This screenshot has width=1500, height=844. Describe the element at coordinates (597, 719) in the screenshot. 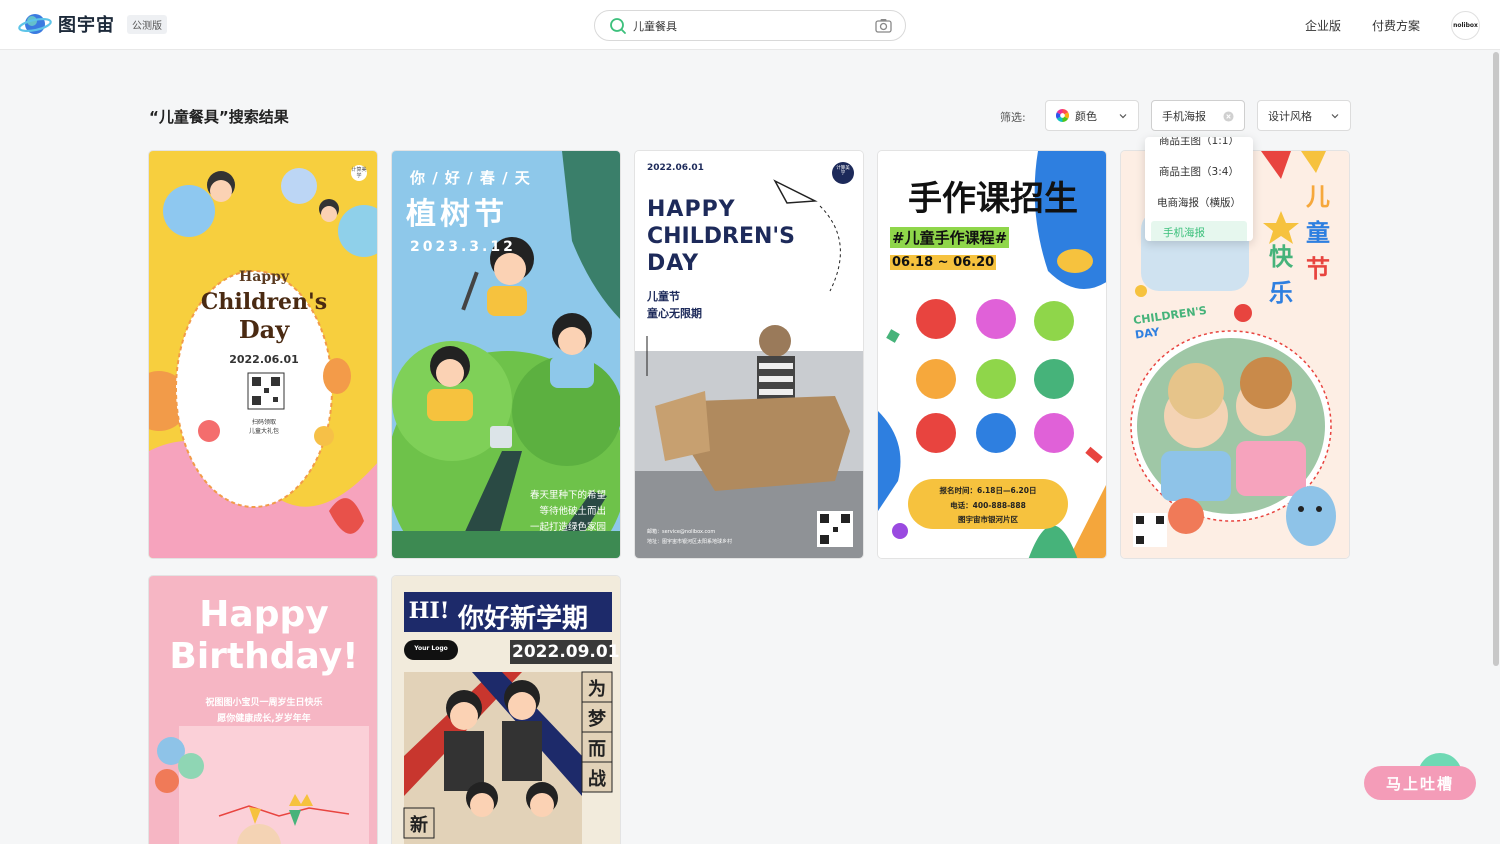

I see `card-side-char2: 梦` at that location.